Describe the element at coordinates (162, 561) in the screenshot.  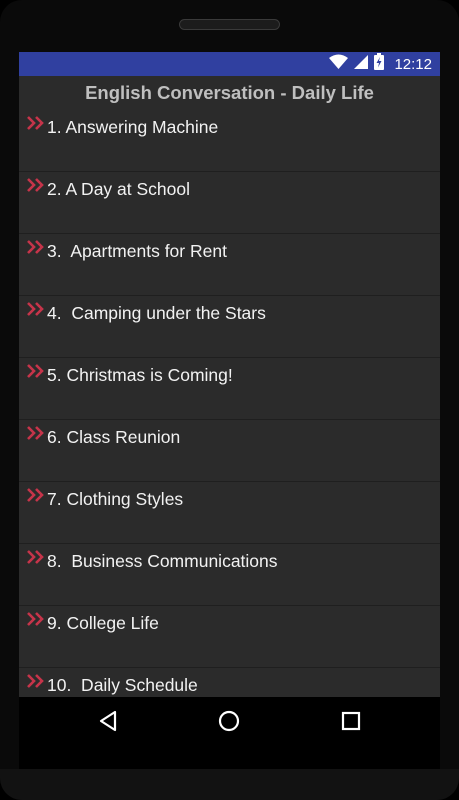
I see `list-item-label: 8. Business Communications` at that location.